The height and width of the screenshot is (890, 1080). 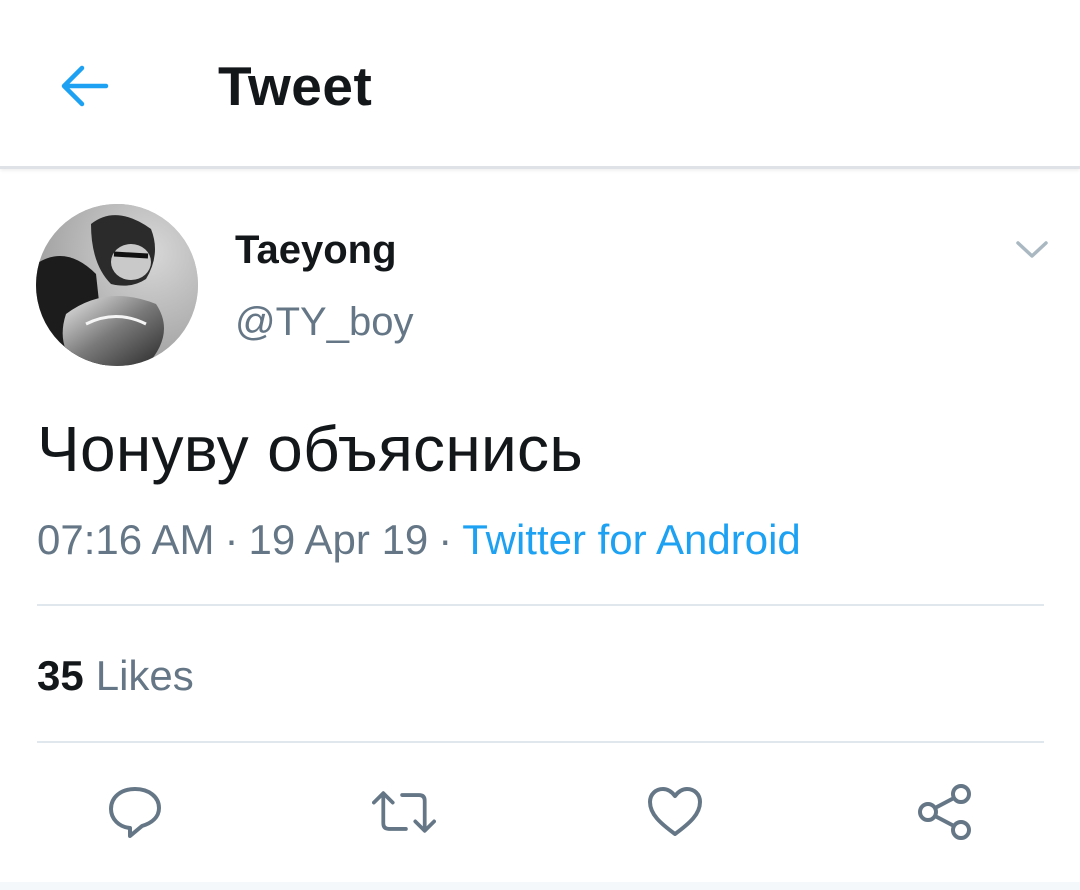 I want to click on share-button, so click(x=945, y=812).